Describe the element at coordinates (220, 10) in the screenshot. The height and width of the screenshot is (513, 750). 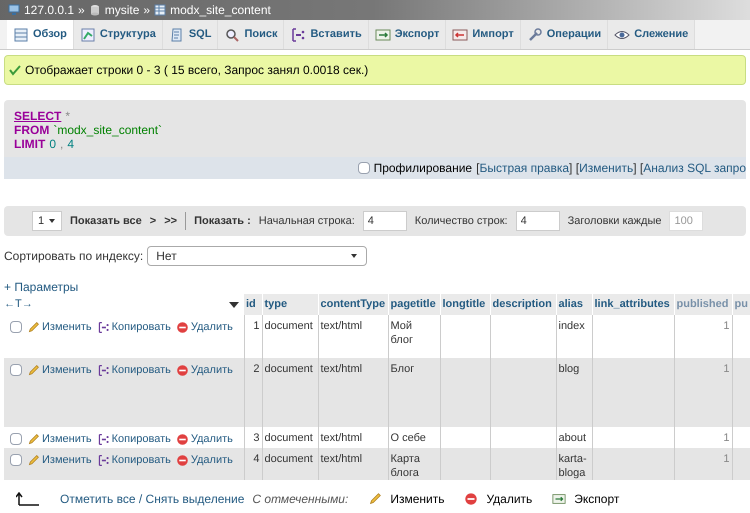
I see `breadcrumb-link: modx_site_content` at that location.